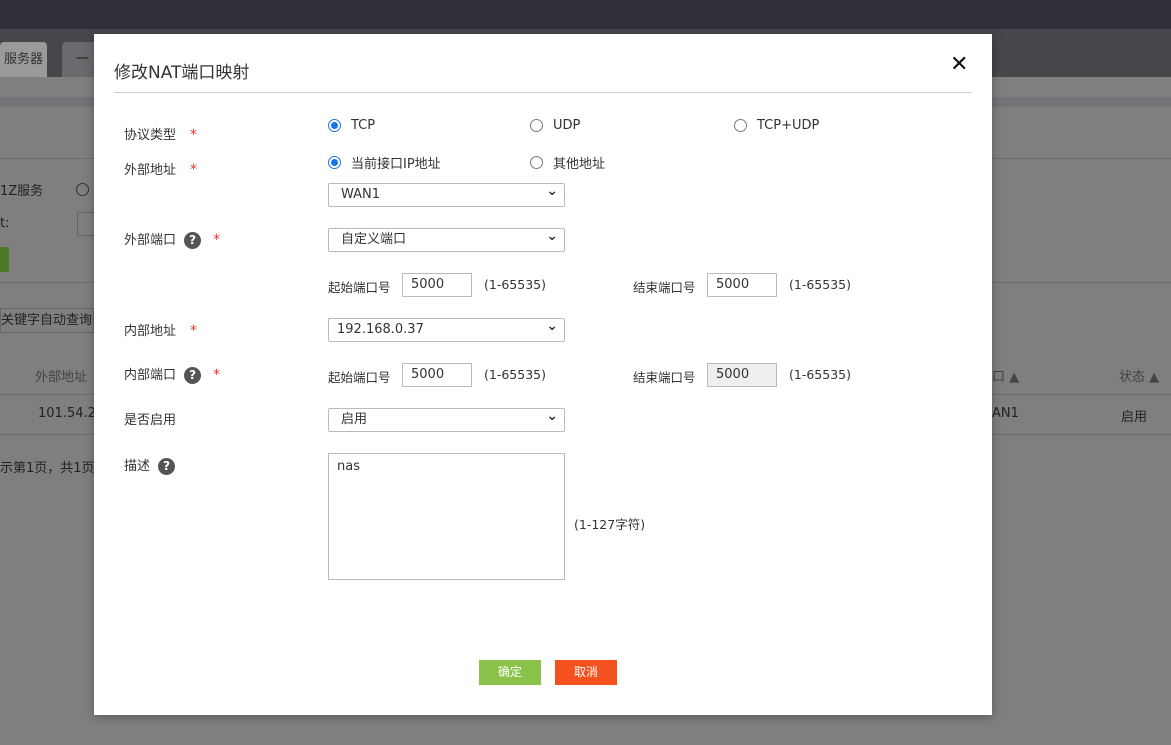  Describe the element at coordinates (1132, 377) in the screenshot. I see `col-label: 状态` at that location.